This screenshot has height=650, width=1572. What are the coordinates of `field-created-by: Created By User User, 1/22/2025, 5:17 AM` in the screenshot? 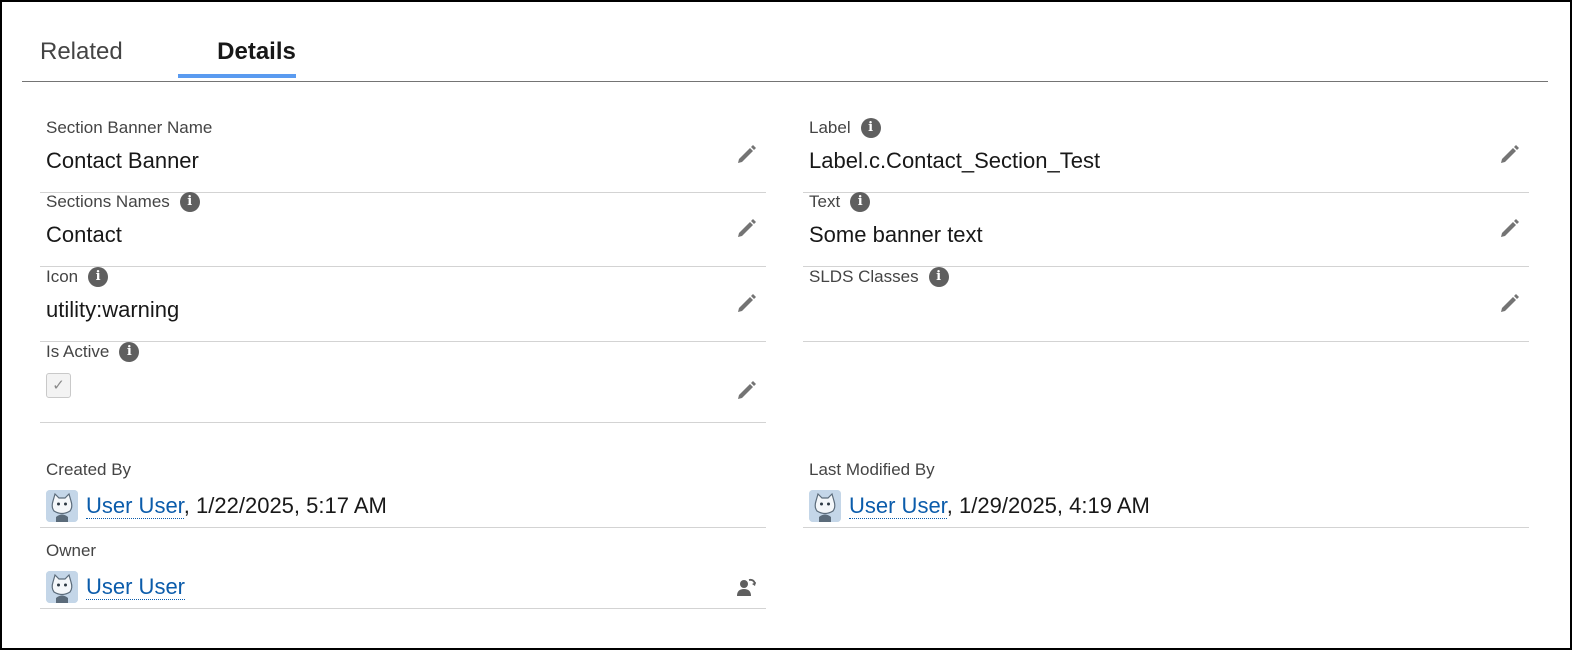 It's located at (403, 487).